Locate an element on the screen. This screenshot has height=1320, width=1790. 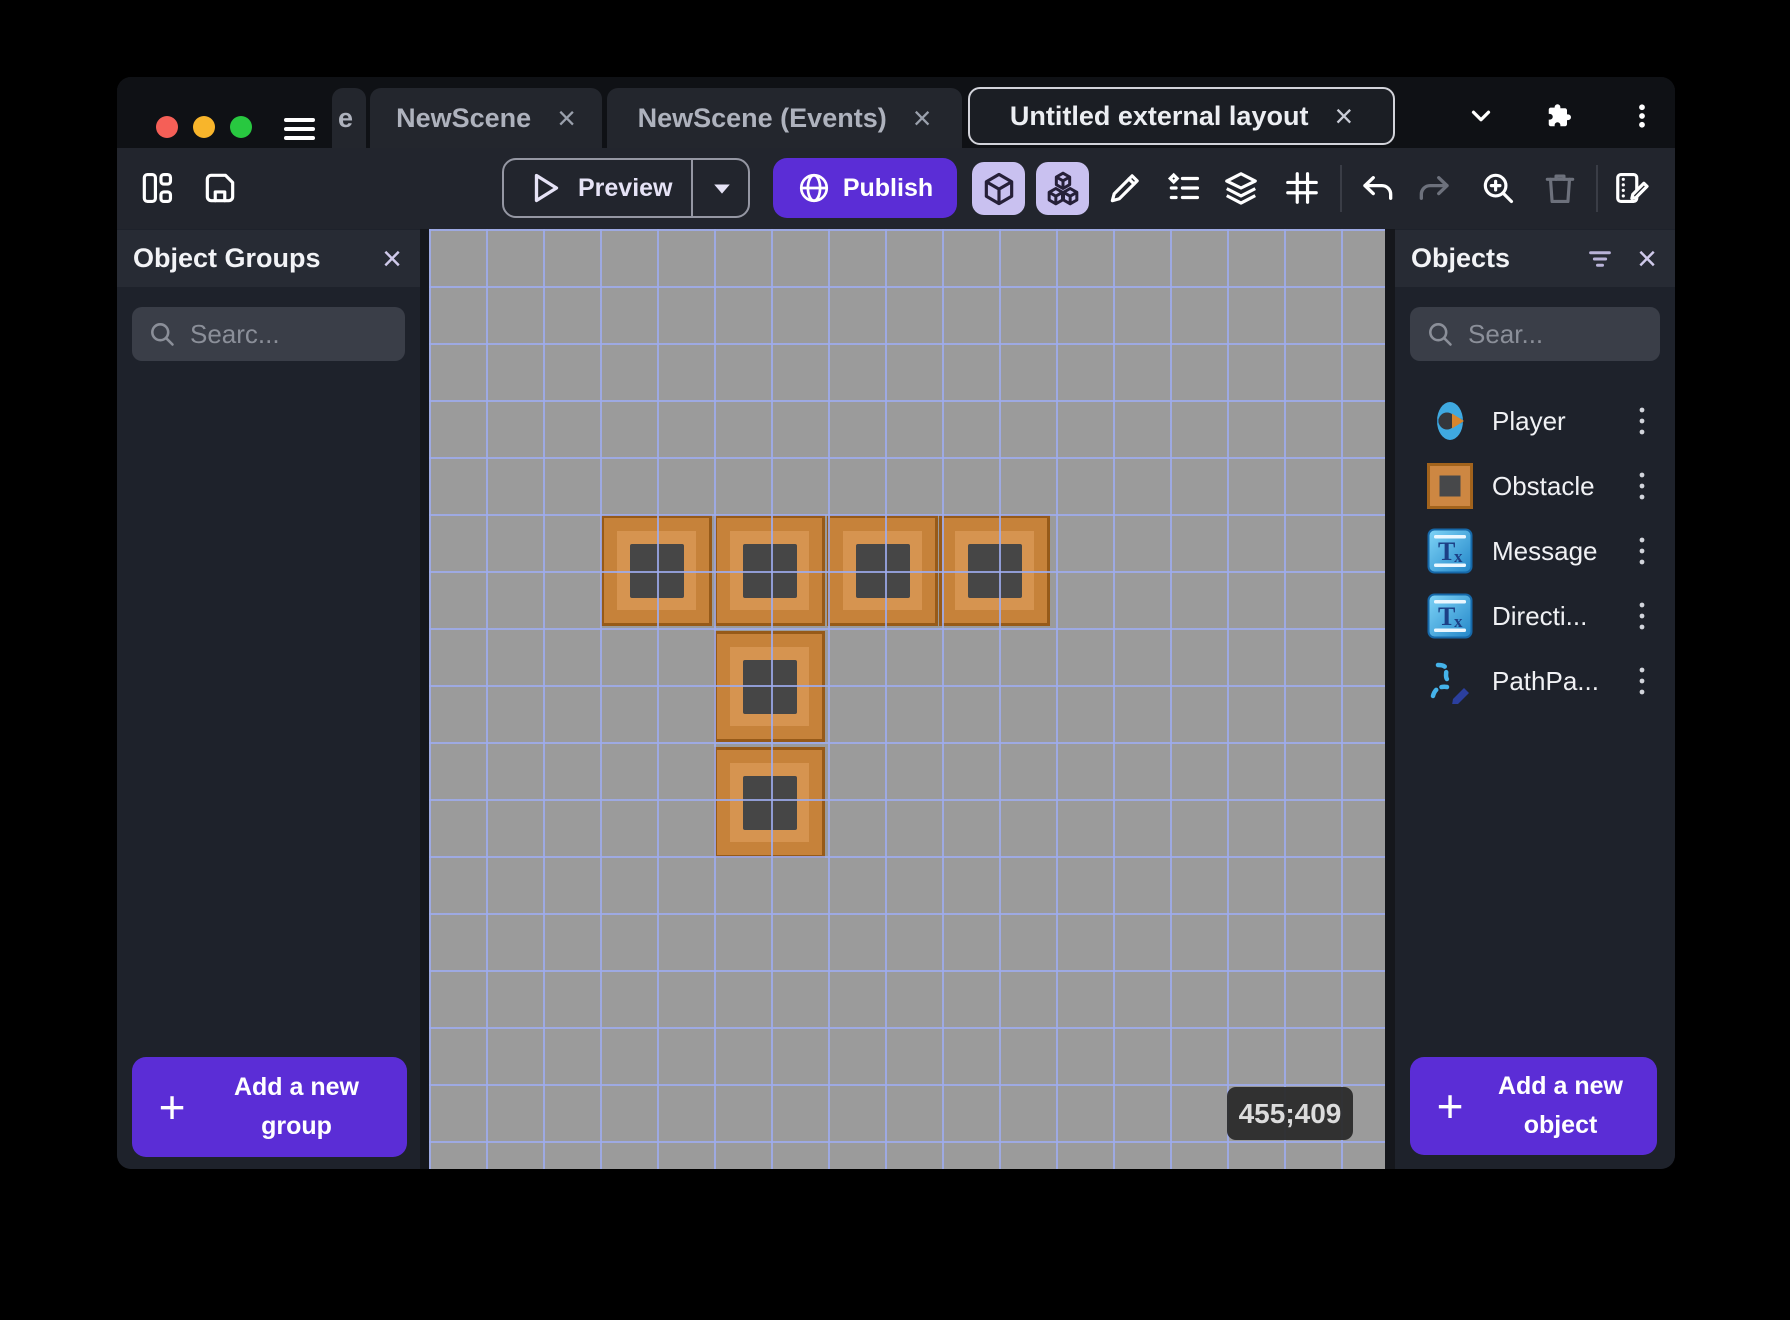
extensions-puzzle-icon is located at coordinates (1560, 116).